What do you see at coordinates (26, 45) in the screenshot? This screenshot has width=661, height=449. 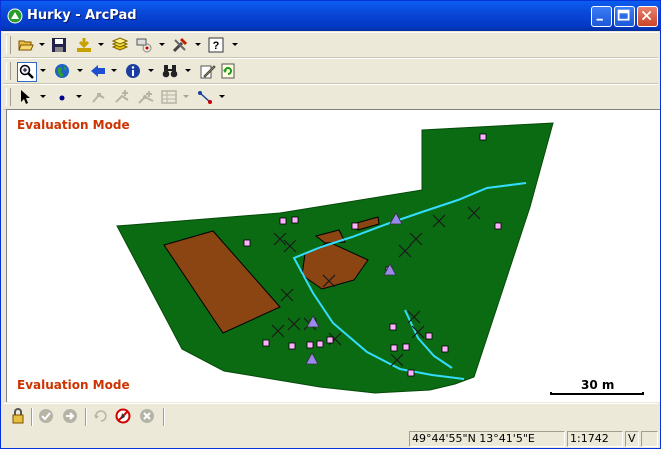 I see `open-folder-icon` at bounding box center [26, 45].